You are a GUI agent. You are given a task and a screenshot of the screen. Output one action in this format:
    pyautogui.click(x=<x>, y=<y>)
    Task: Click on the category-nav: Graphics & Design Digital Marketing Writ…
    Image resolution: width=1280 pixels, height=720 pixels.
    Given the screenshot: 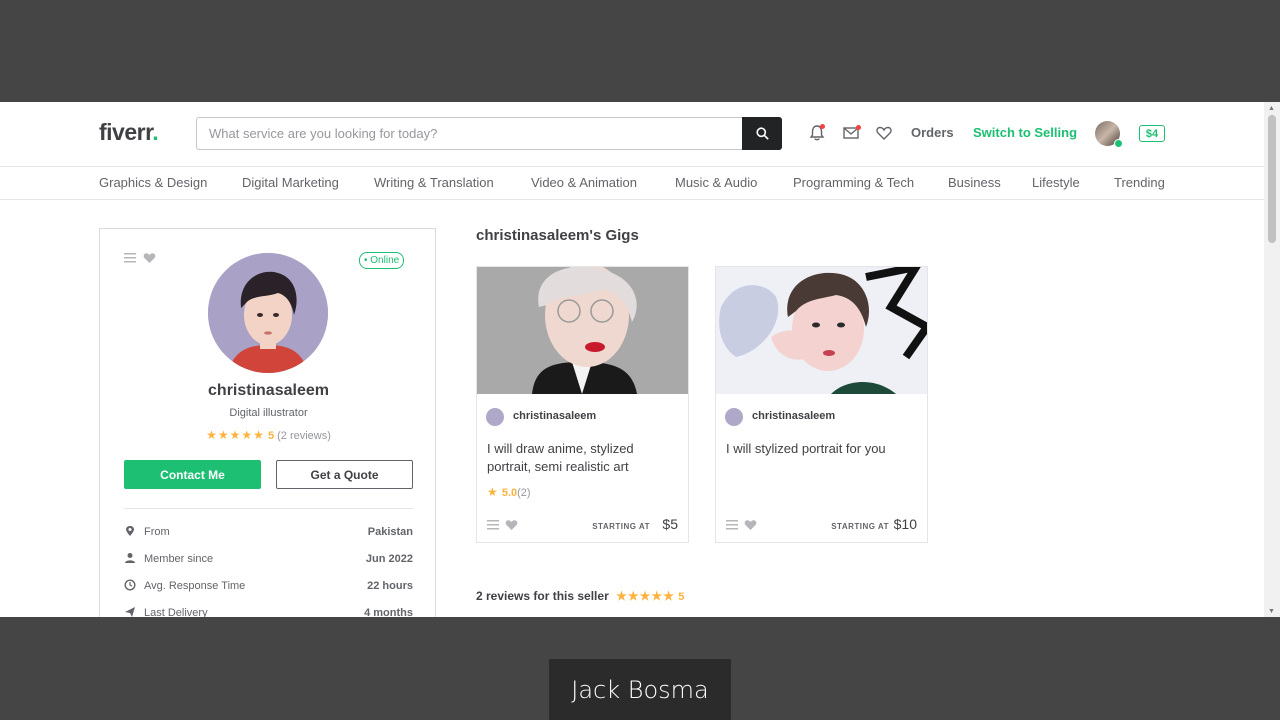 What is the action you would take?
    pyautogui.click(x=632, y=183)
    